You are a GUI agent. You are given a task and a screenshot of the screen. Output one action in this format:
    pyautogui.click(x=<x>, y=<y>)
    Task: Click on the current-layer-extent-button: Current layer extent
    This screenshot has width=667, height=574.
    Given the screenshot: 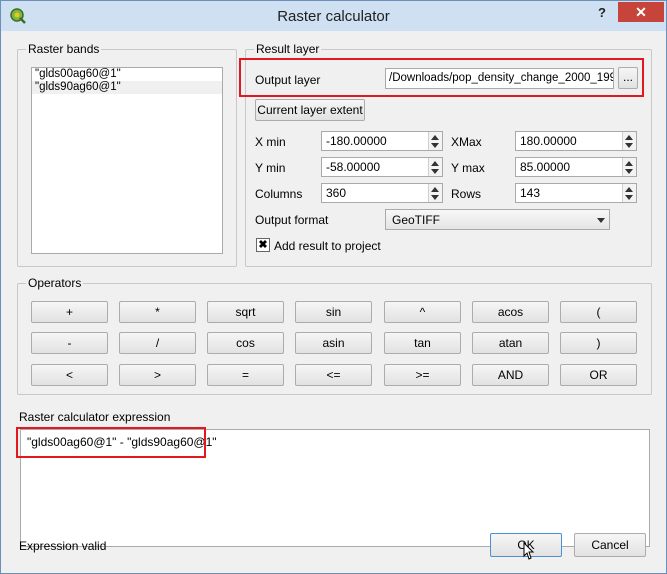 What is the action you would take?
    pyautogui.click(x=310, y=110)
    